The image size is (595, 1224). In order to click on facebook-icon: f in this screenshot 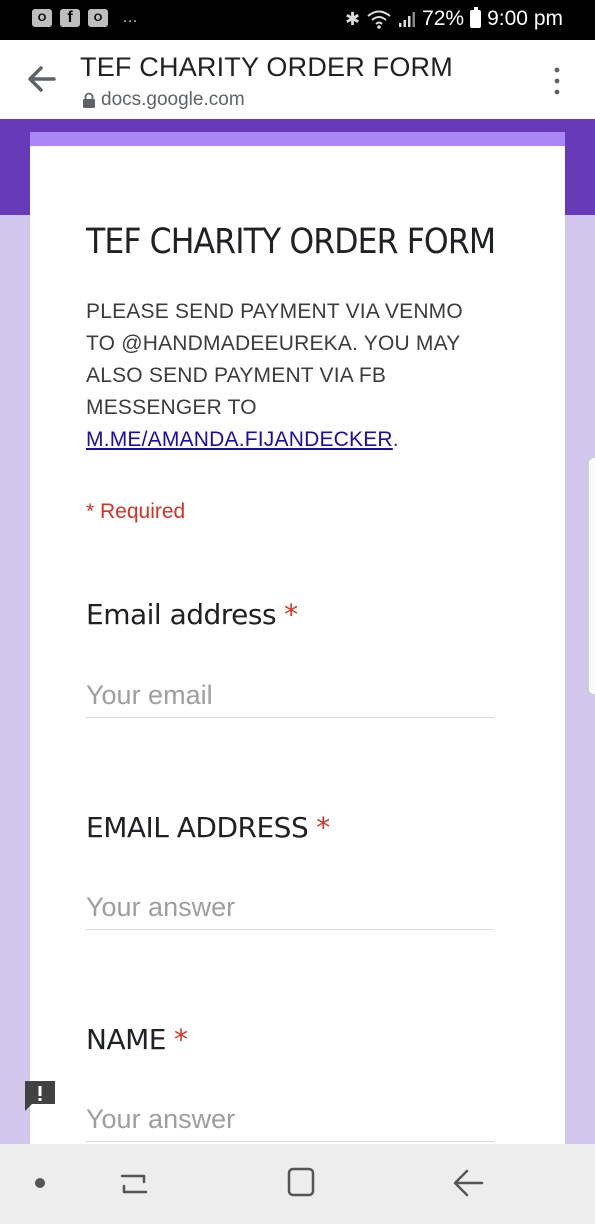, I will do `click(70, 18)`.